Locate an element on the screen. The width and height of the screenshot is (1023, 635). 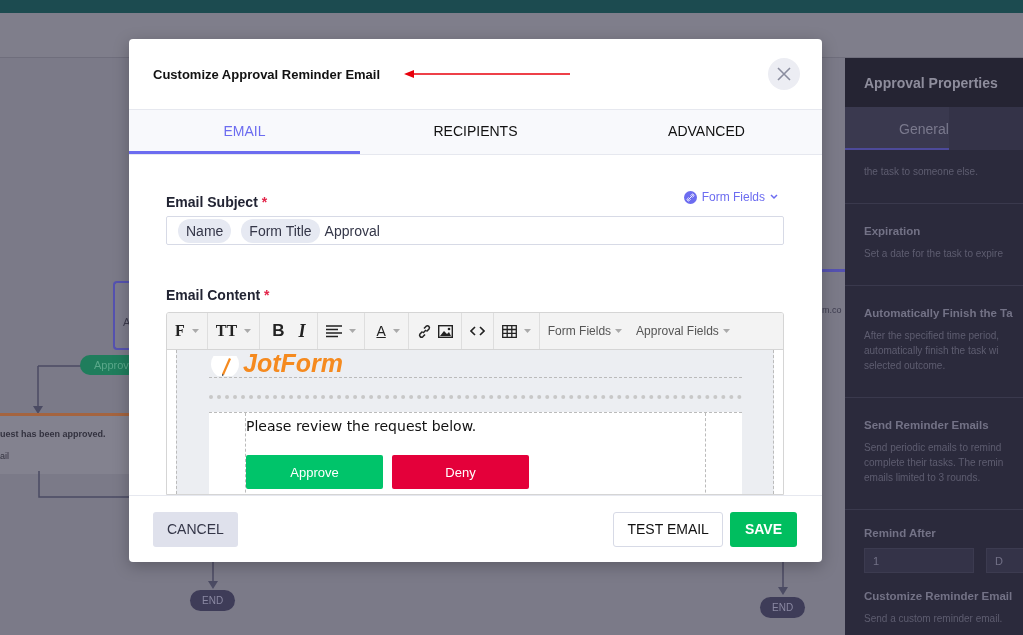
text-color-button: A is located at coordinates (379, 331).